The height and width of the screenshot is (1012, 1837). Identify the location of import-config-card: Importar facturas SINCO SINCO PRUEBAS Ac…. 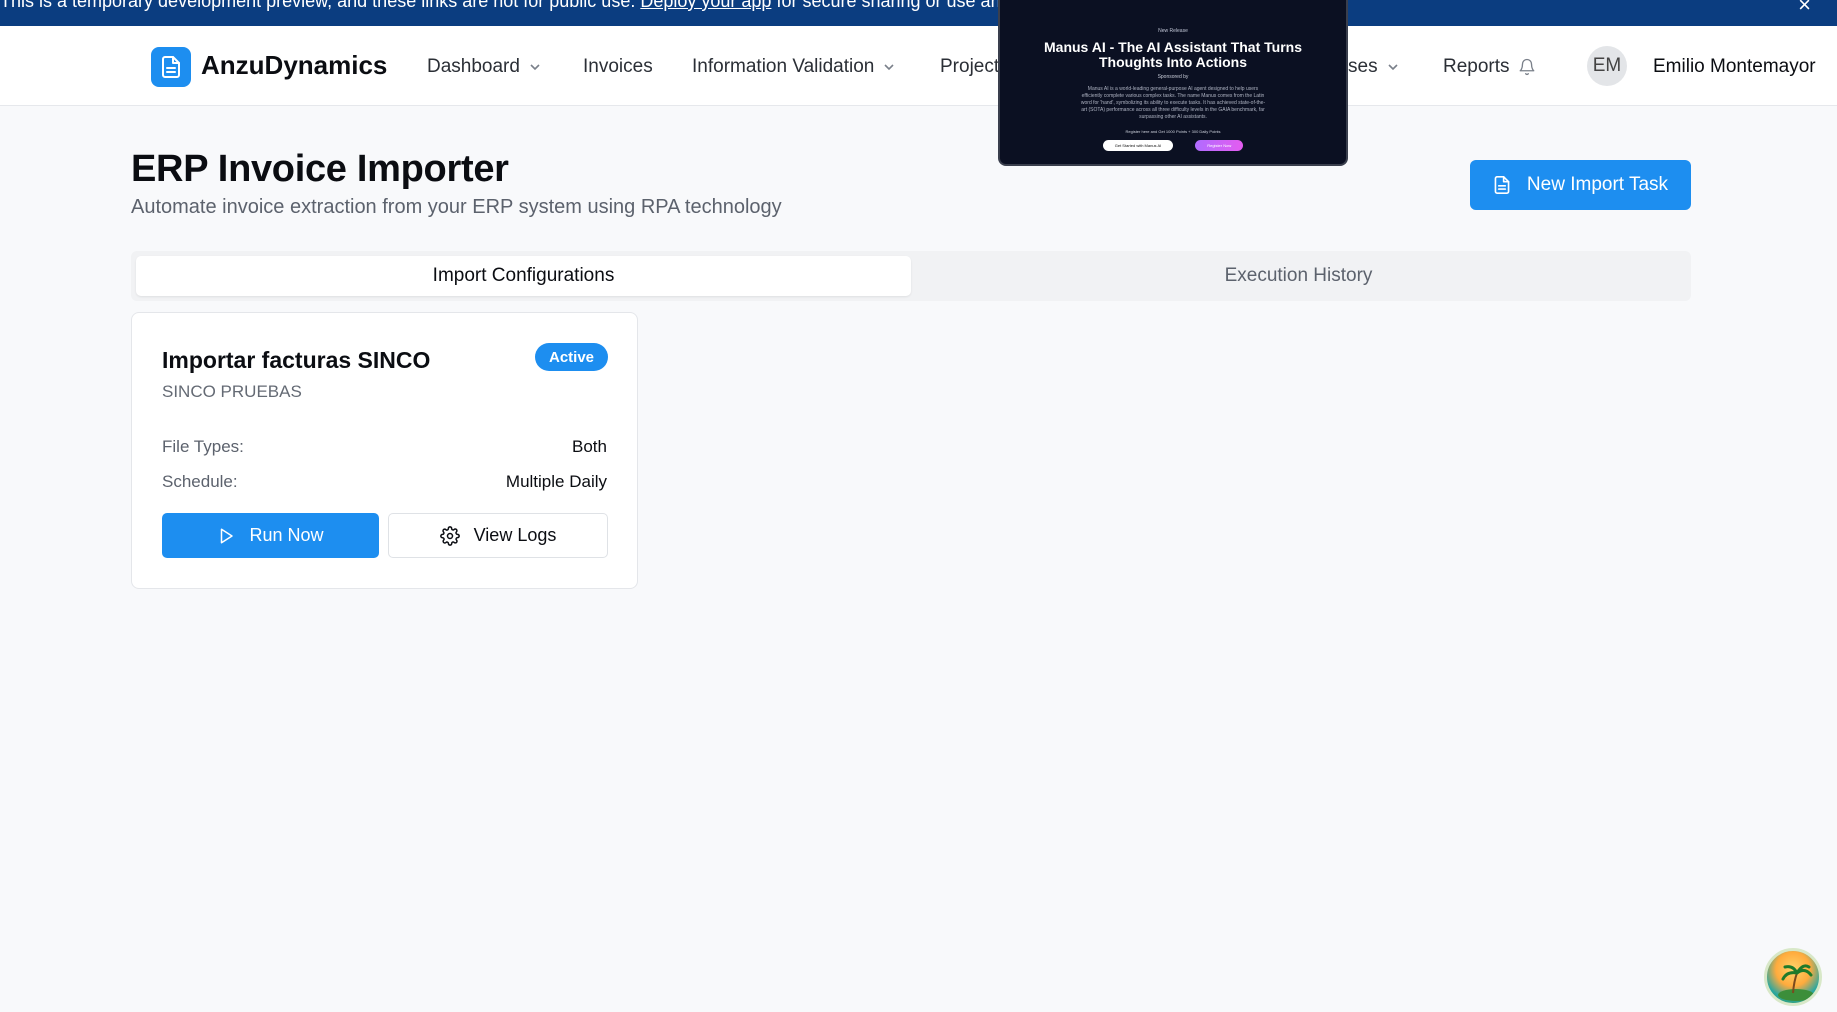
(384, 450).